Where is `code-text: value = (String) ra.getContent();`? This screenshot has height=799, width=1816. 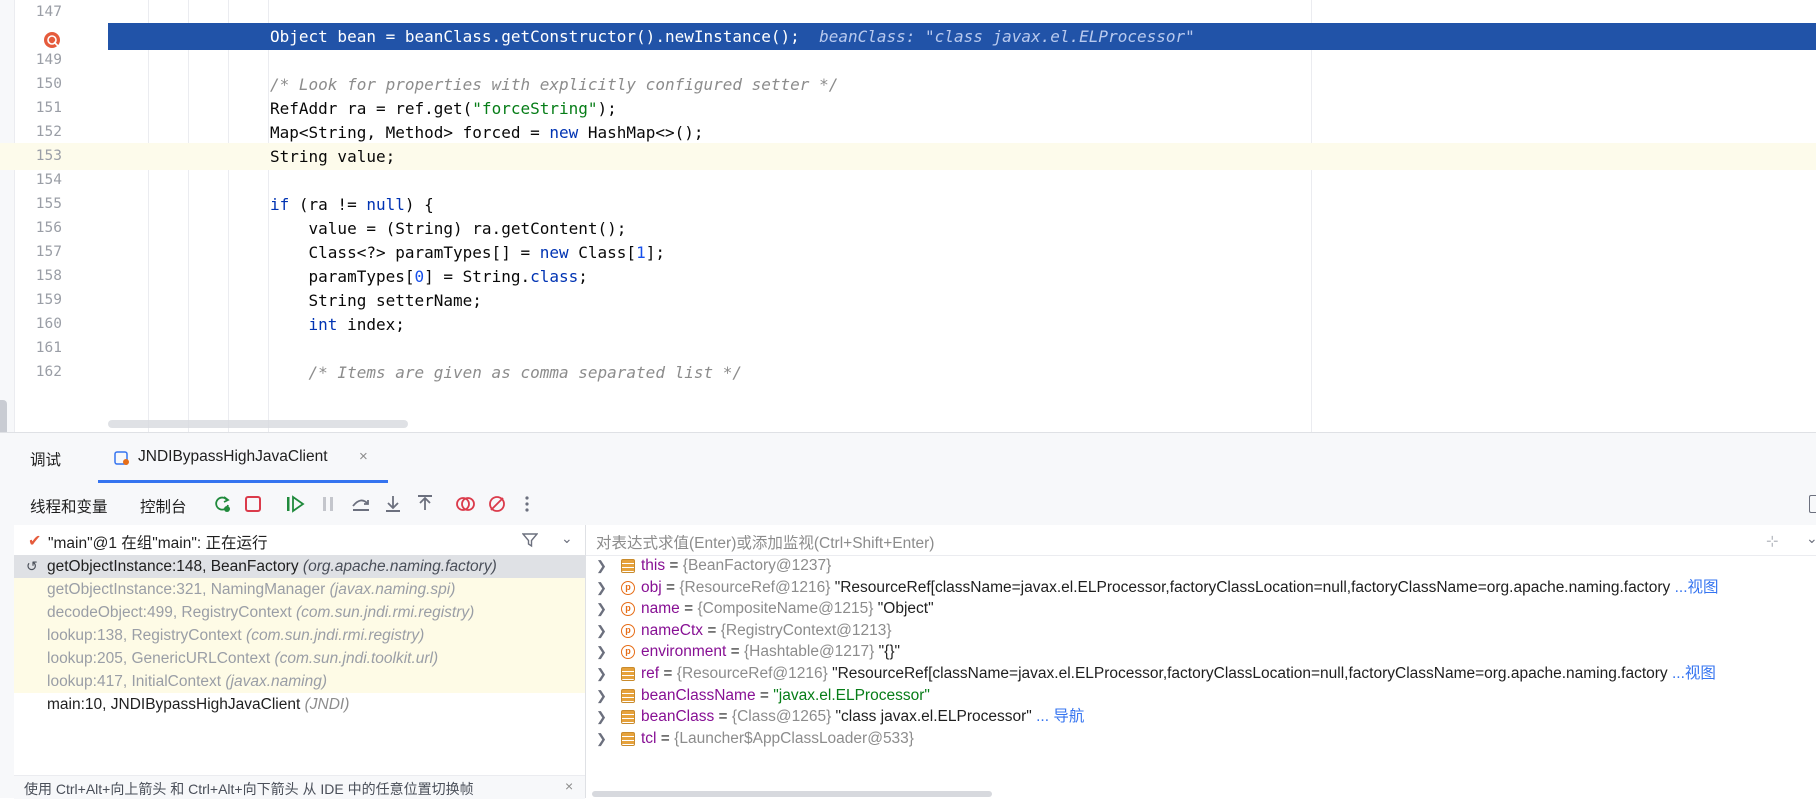
code-text: value = (String) ra.getContent(); is located at coordinates (448, 228).